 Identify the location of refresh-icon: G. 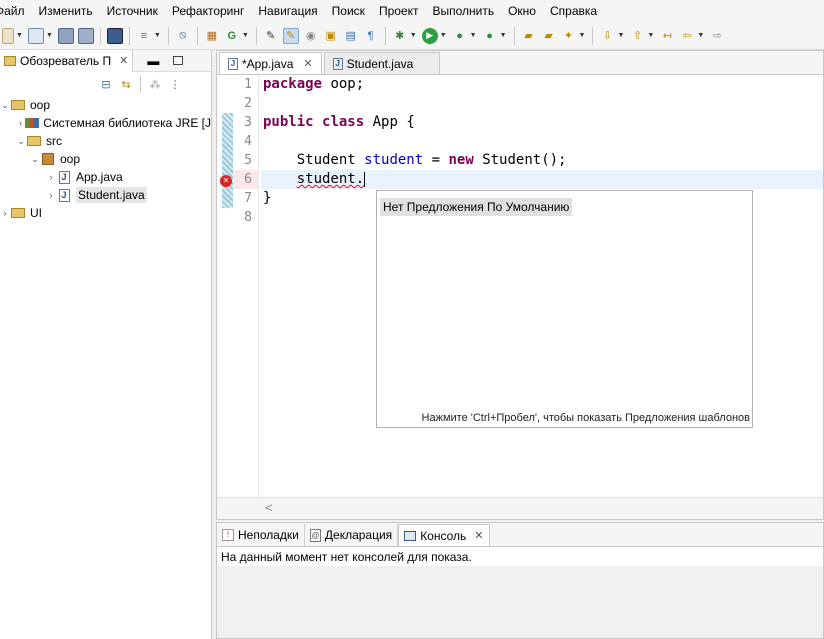
(232, 36).